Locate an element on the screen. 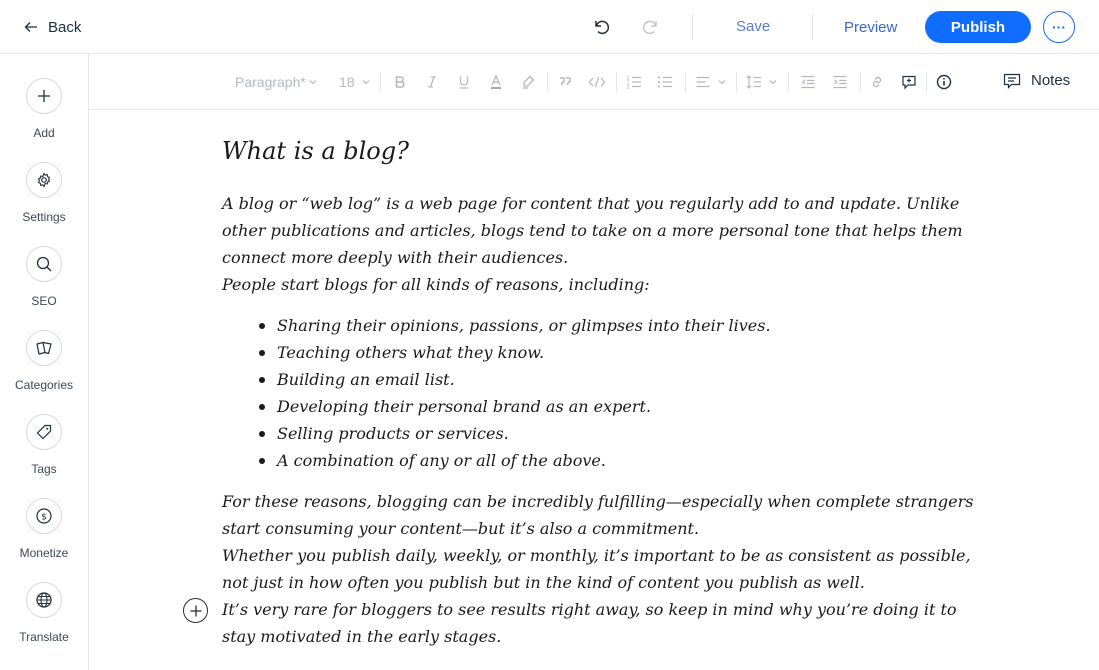  notes-icon is located at coordinates (1012, 81).